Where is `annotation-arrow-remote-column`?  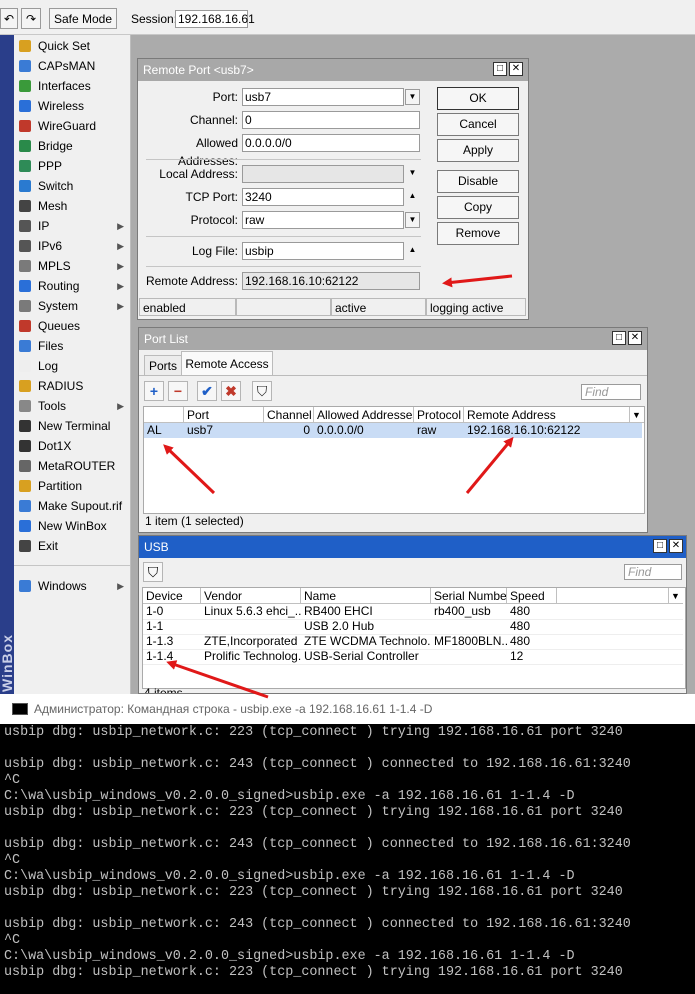 annotation-arrow-remote-column is located at coordinates (489, 465).